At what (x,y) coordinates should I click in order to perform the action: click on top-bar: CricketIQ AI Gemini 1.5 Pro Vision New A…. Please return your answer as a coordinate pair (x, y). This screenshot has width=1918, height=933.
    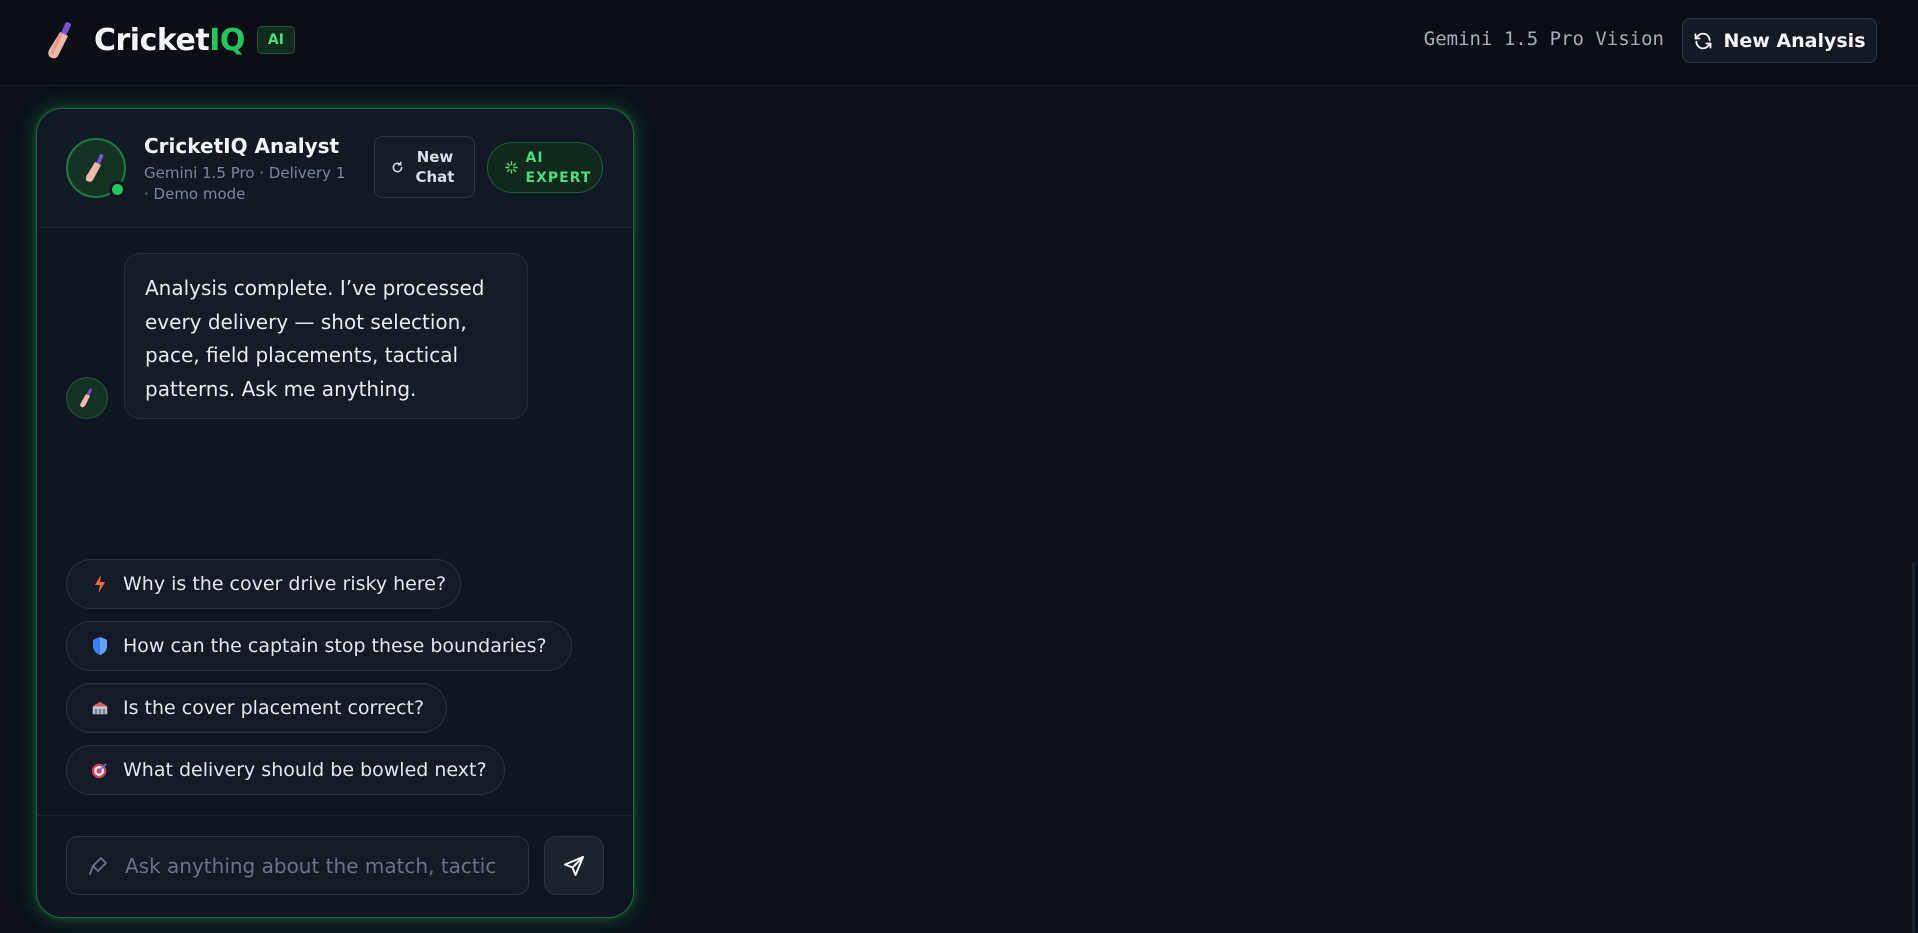
    Looking at the image, I should click on (959, 43).